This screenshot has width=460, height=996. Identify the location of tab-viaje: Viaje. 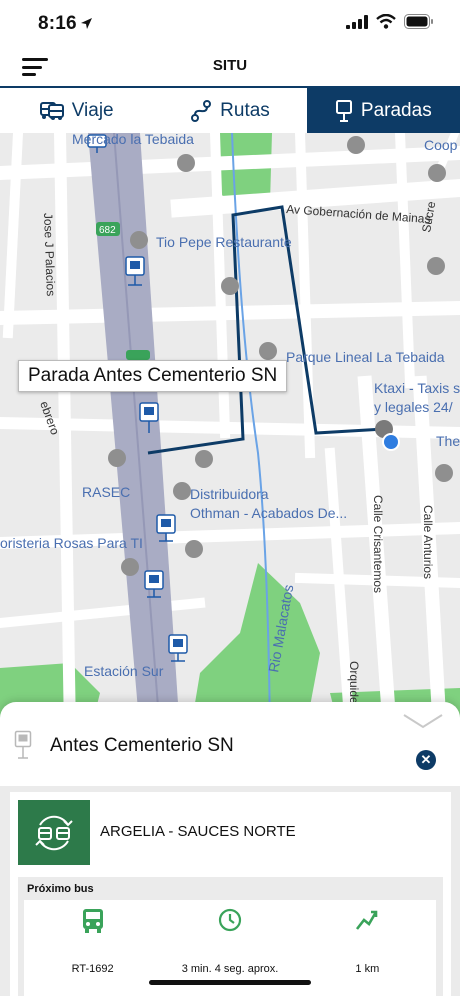
(76, 110).